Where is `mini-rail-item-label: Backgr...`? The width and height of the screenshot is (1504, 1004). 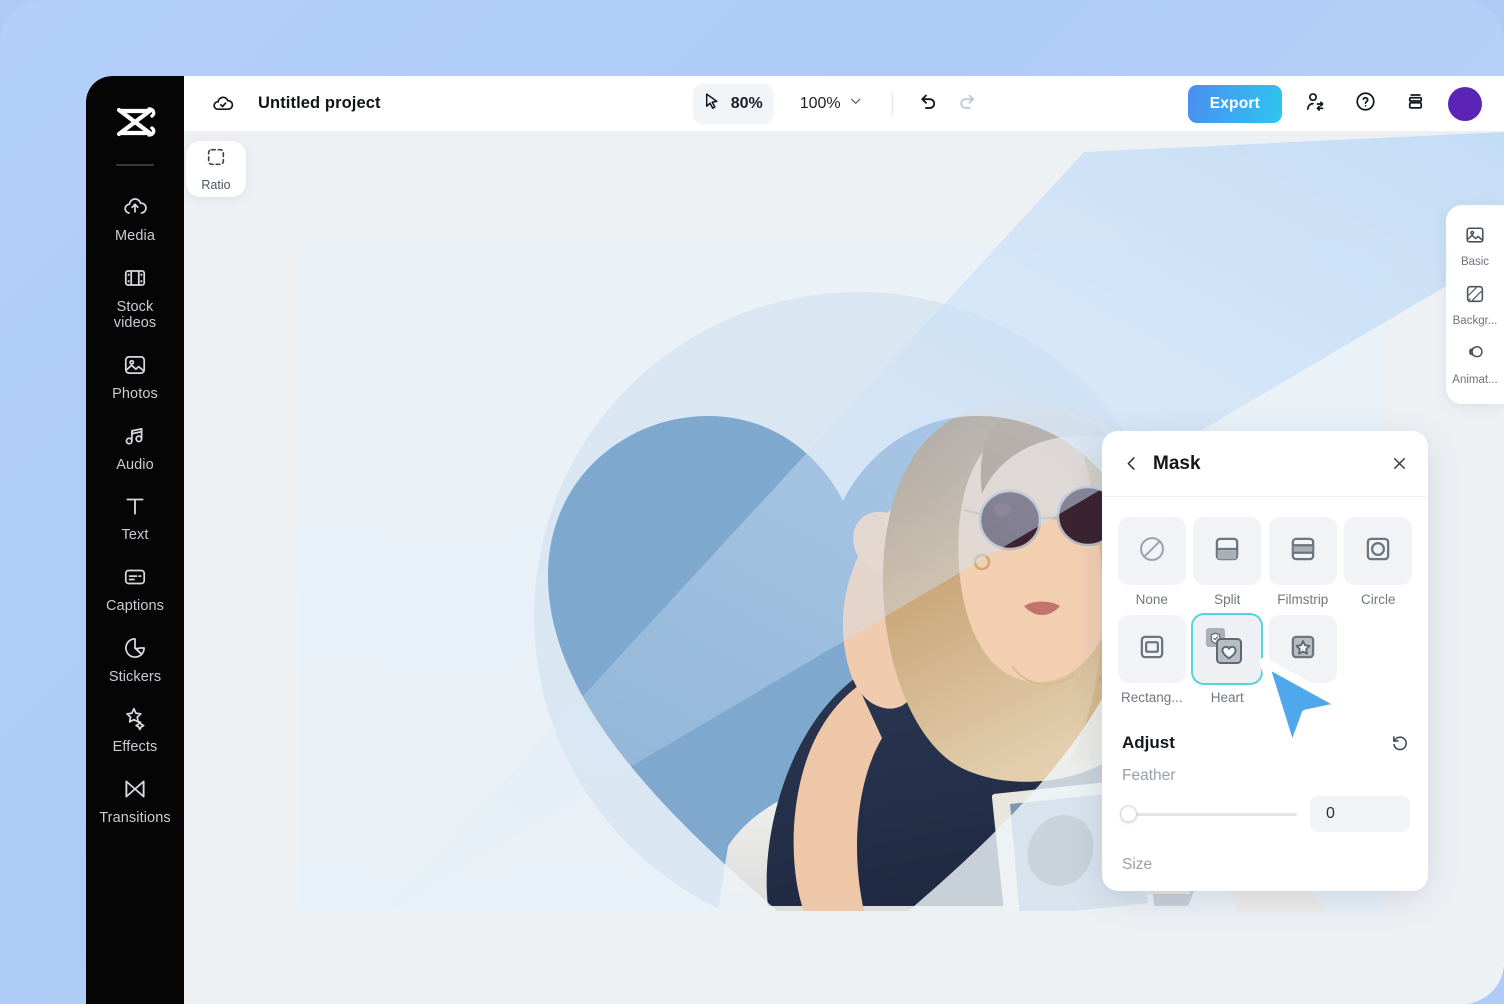
mini-rail-item-label: Backgr... is located at coordinates (1475, 321).